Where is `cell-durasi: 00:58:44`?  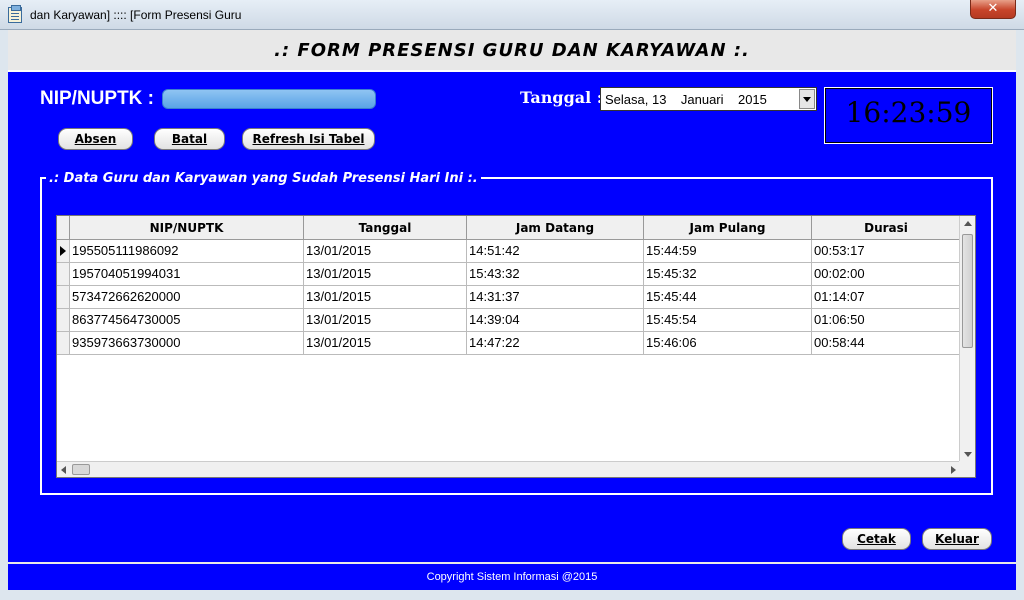
cell-durasi: 00:58:44 is located at coordinates (886, 343).